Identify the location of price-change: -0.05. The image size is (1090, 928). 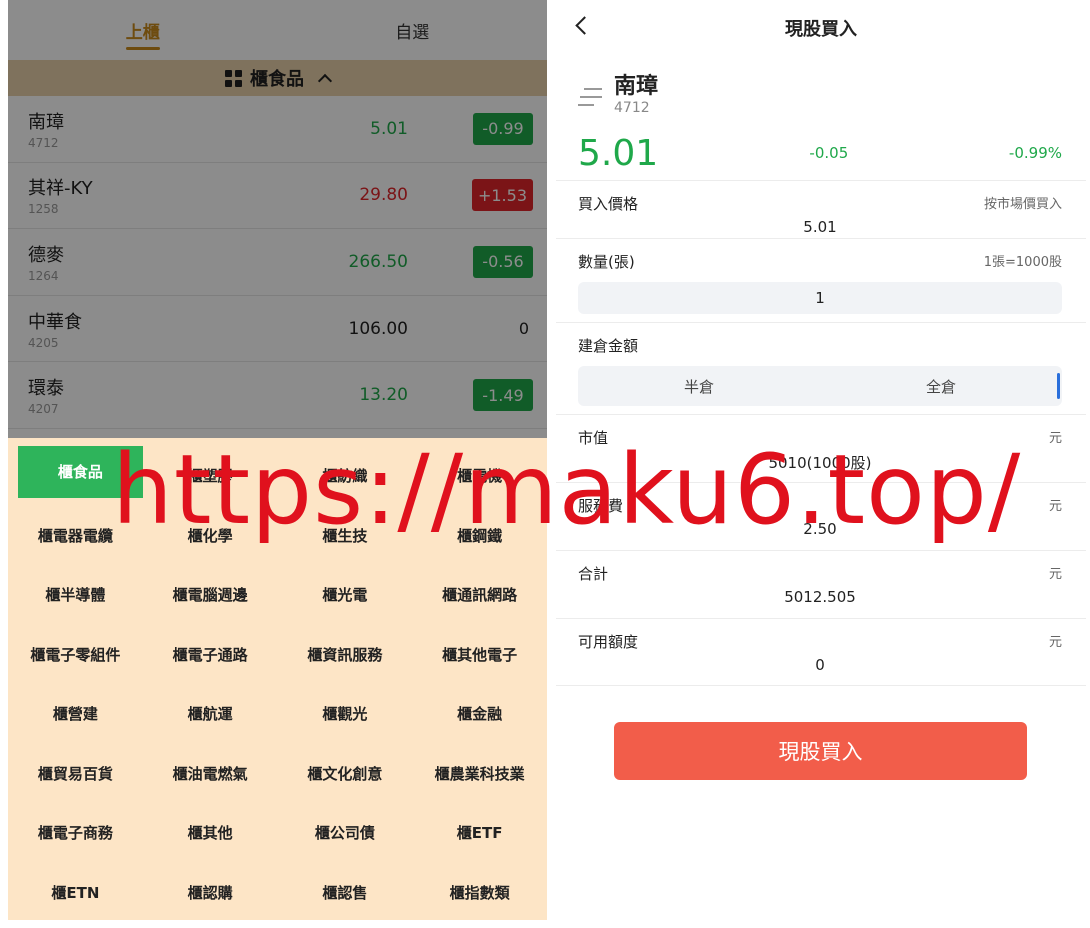
(829, 153).